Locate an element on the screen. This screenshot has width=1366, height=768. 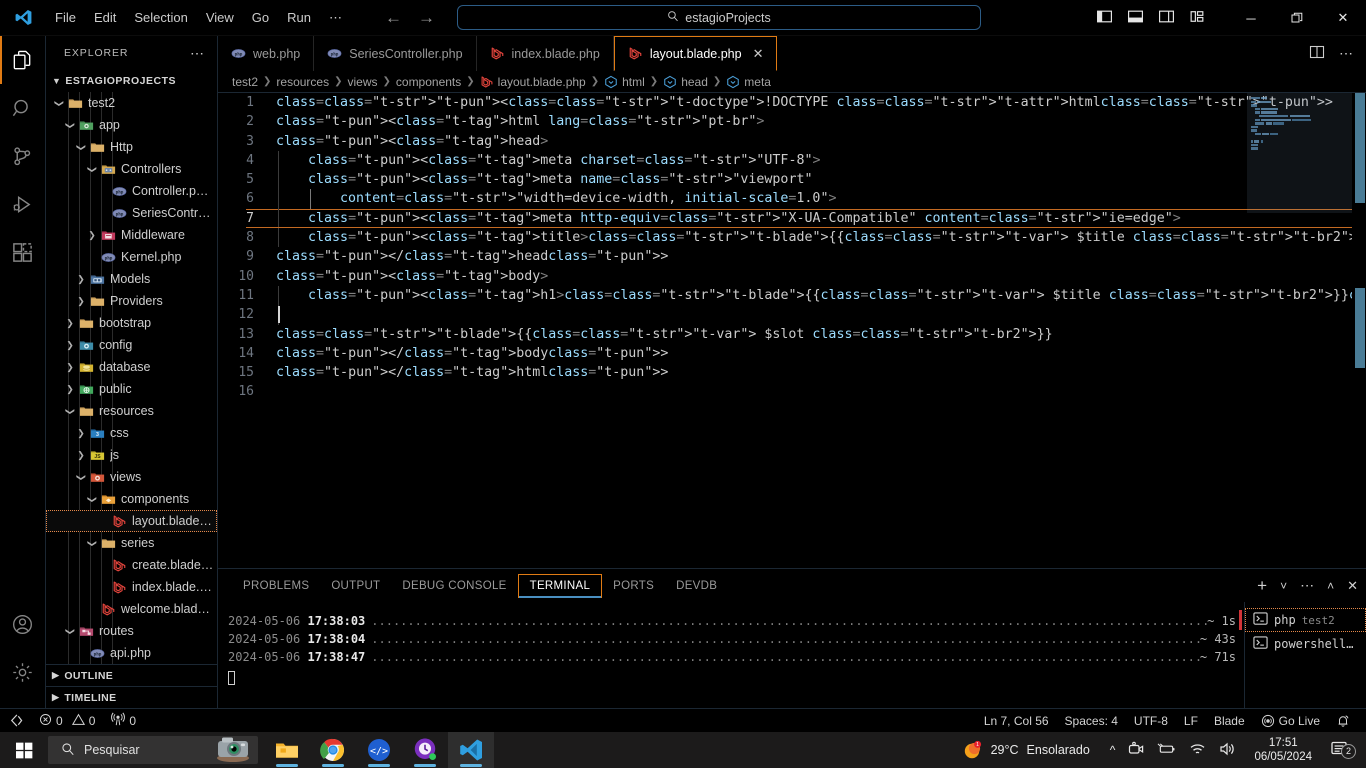
editor-tab-web-php: php web.php is located at coordinates (266, 53).